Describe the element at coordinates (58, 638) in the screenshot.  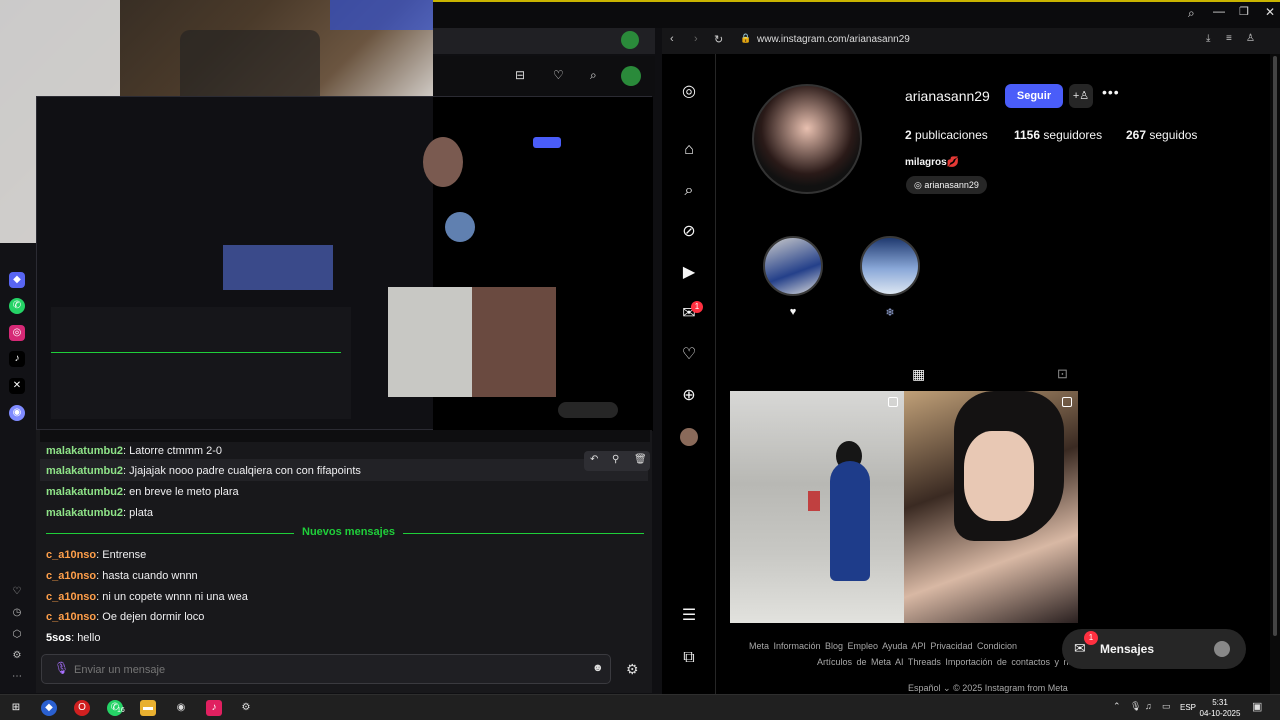
I see `chat-username: 5sos` at that location.